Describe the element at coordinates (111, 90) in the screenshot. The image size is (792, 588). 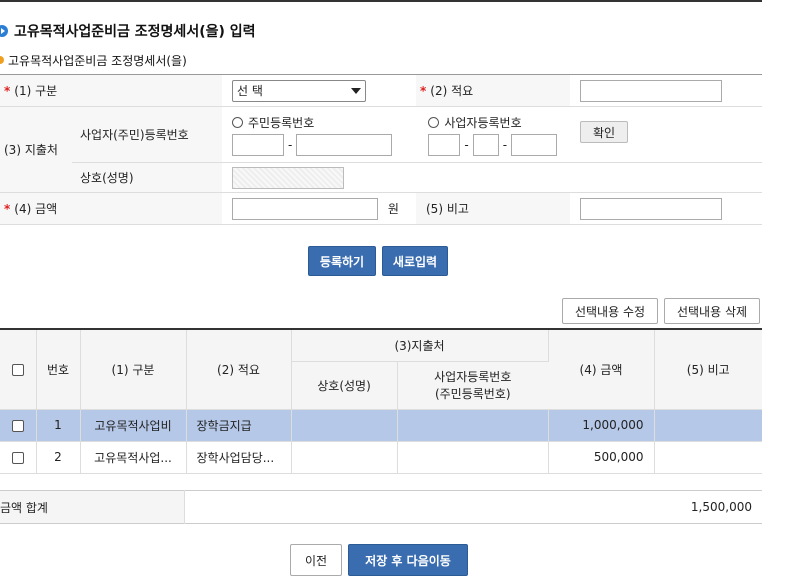
I see `gubun-label-cell: * (1) 구분` at that location.